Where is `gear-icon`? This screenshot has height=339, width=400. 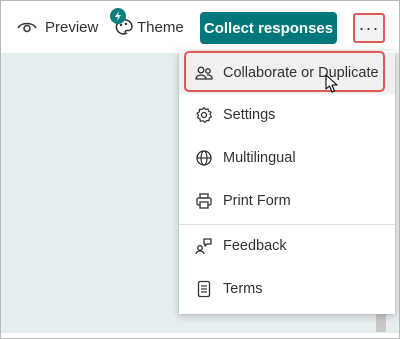
gear-icon is located at coordinates (204, 115).